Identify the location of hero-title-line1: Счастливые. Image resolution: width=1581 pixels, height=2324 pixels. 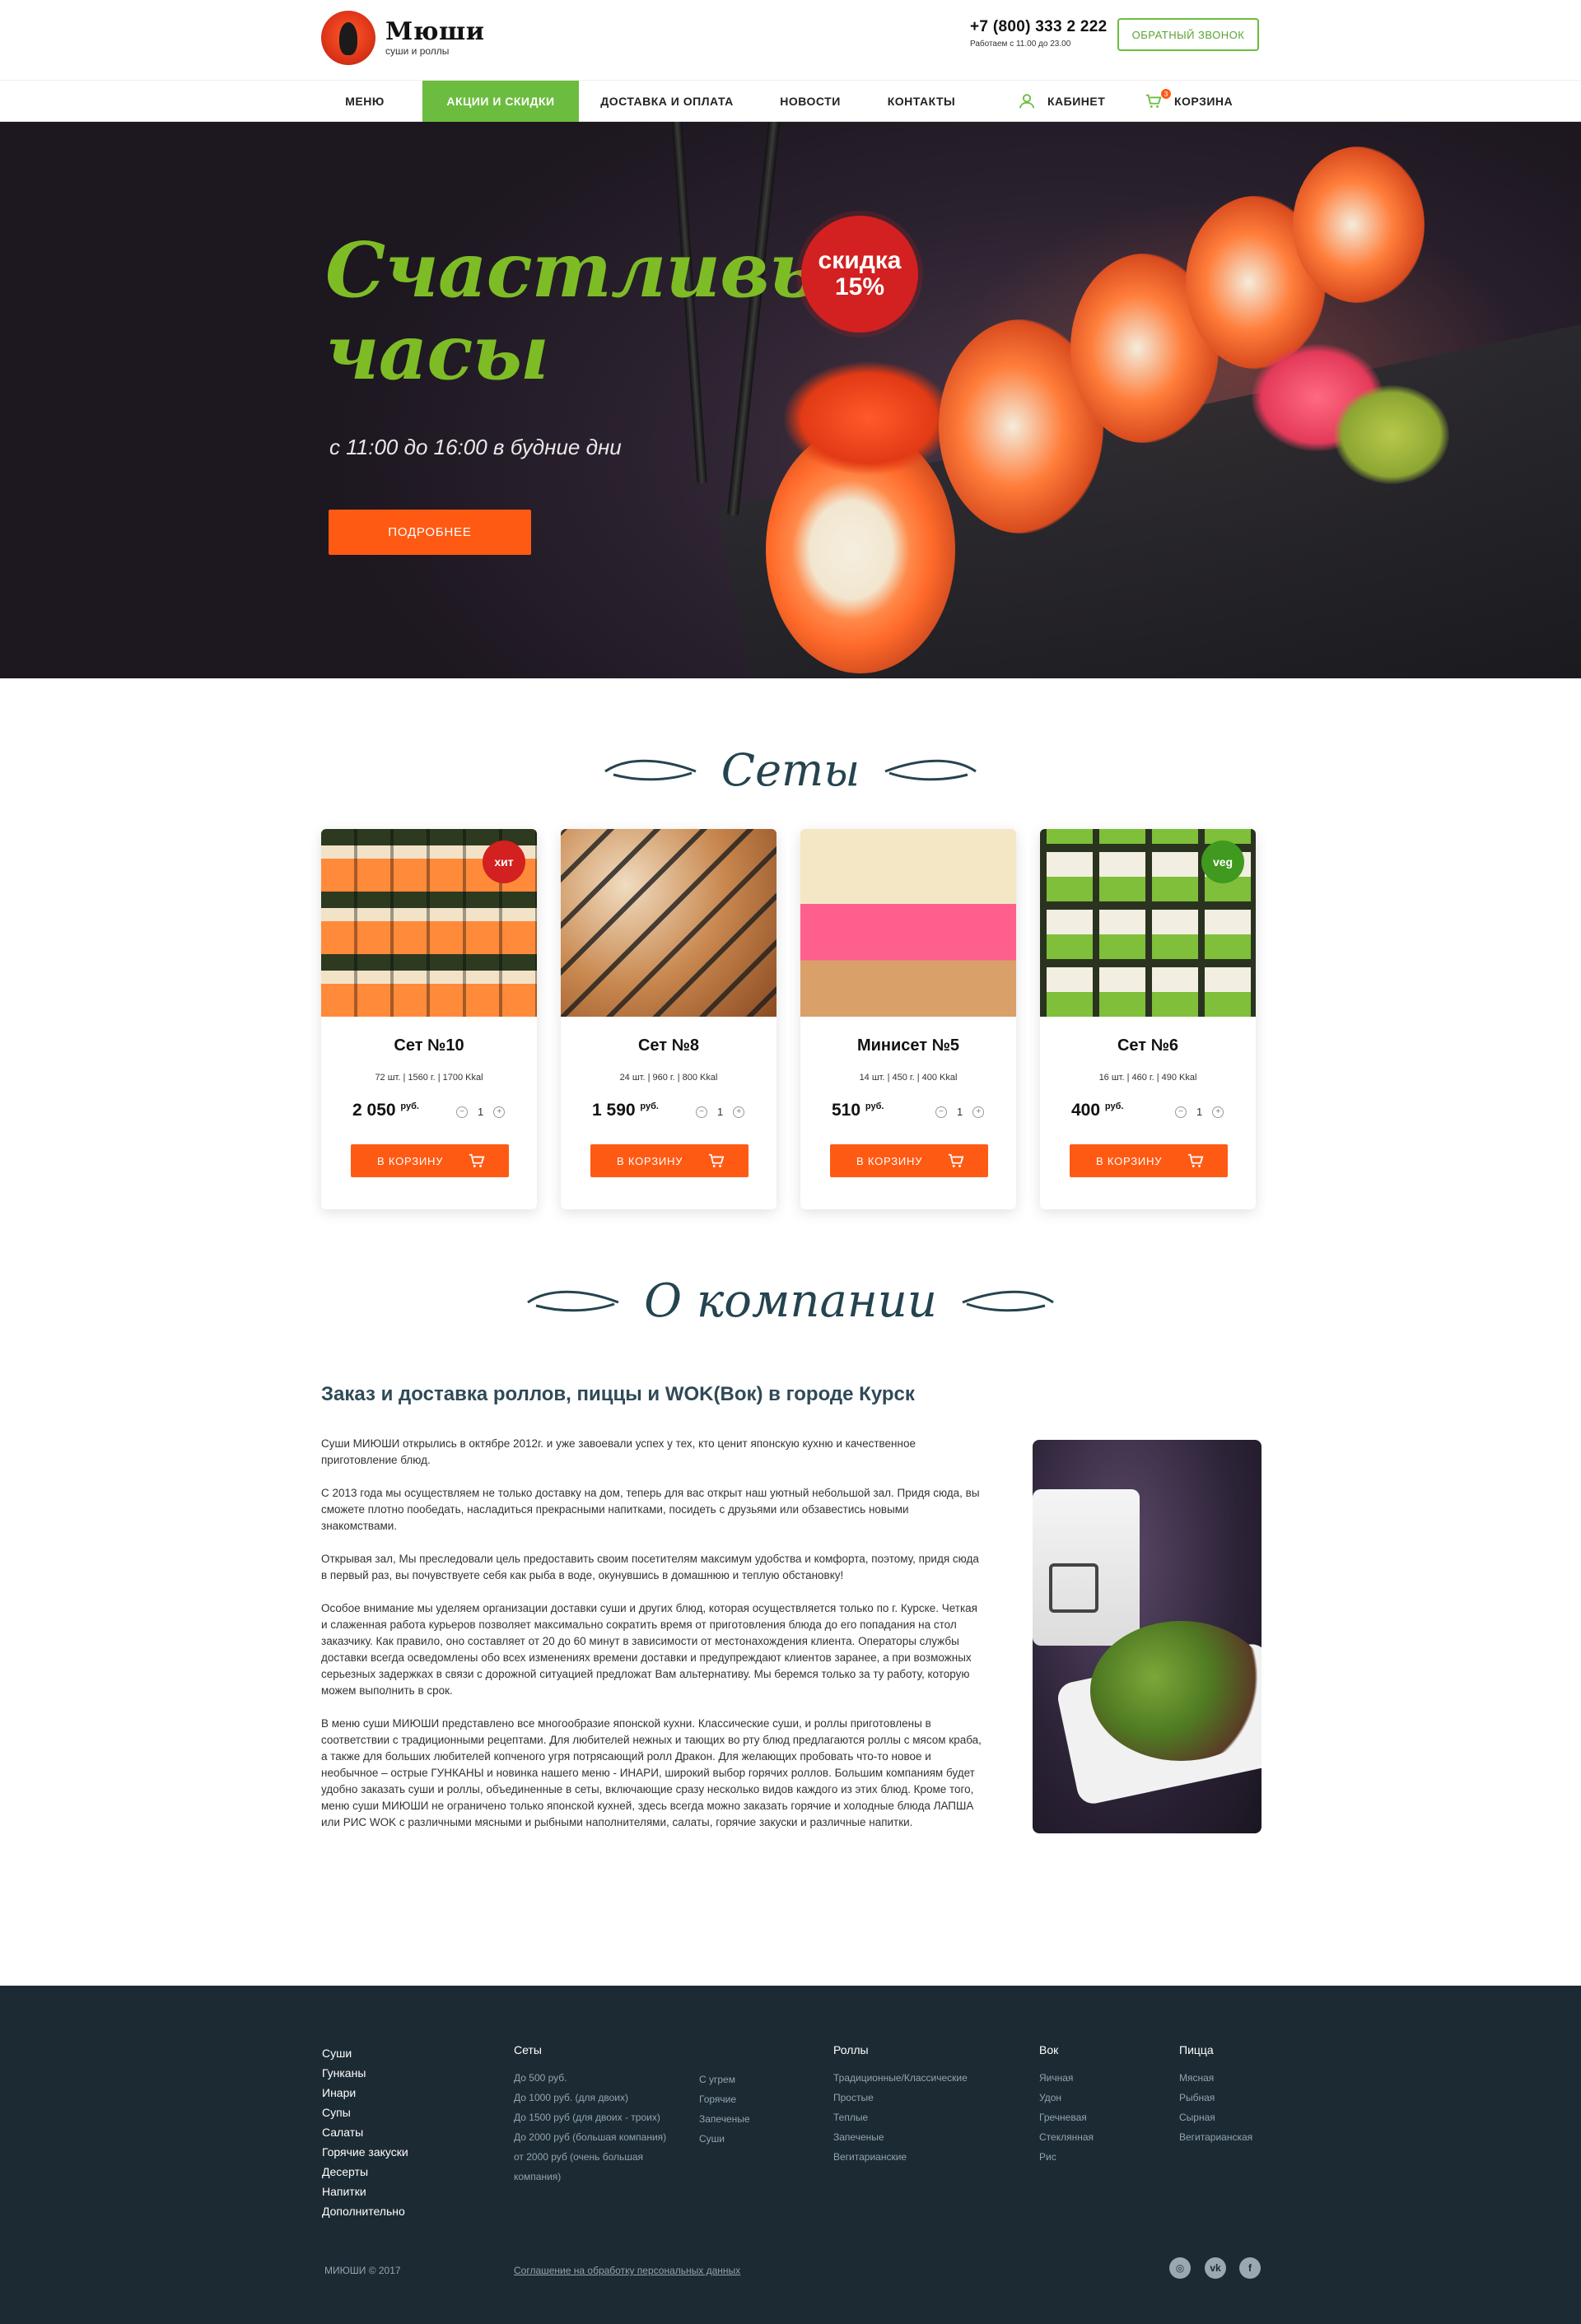
(609, 270).